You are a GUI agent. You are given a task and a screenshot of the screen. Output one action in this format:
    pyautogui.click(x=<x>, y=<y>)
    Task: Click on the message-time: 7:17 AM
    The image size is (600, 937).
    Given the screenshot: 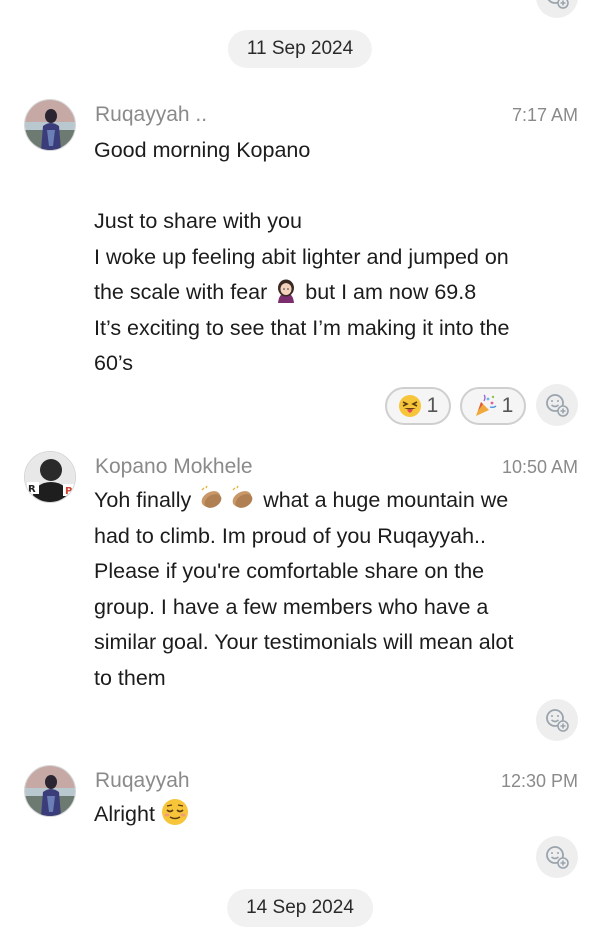 What is the action you would take?
    pyautogui.click(x=544, y=115)
    